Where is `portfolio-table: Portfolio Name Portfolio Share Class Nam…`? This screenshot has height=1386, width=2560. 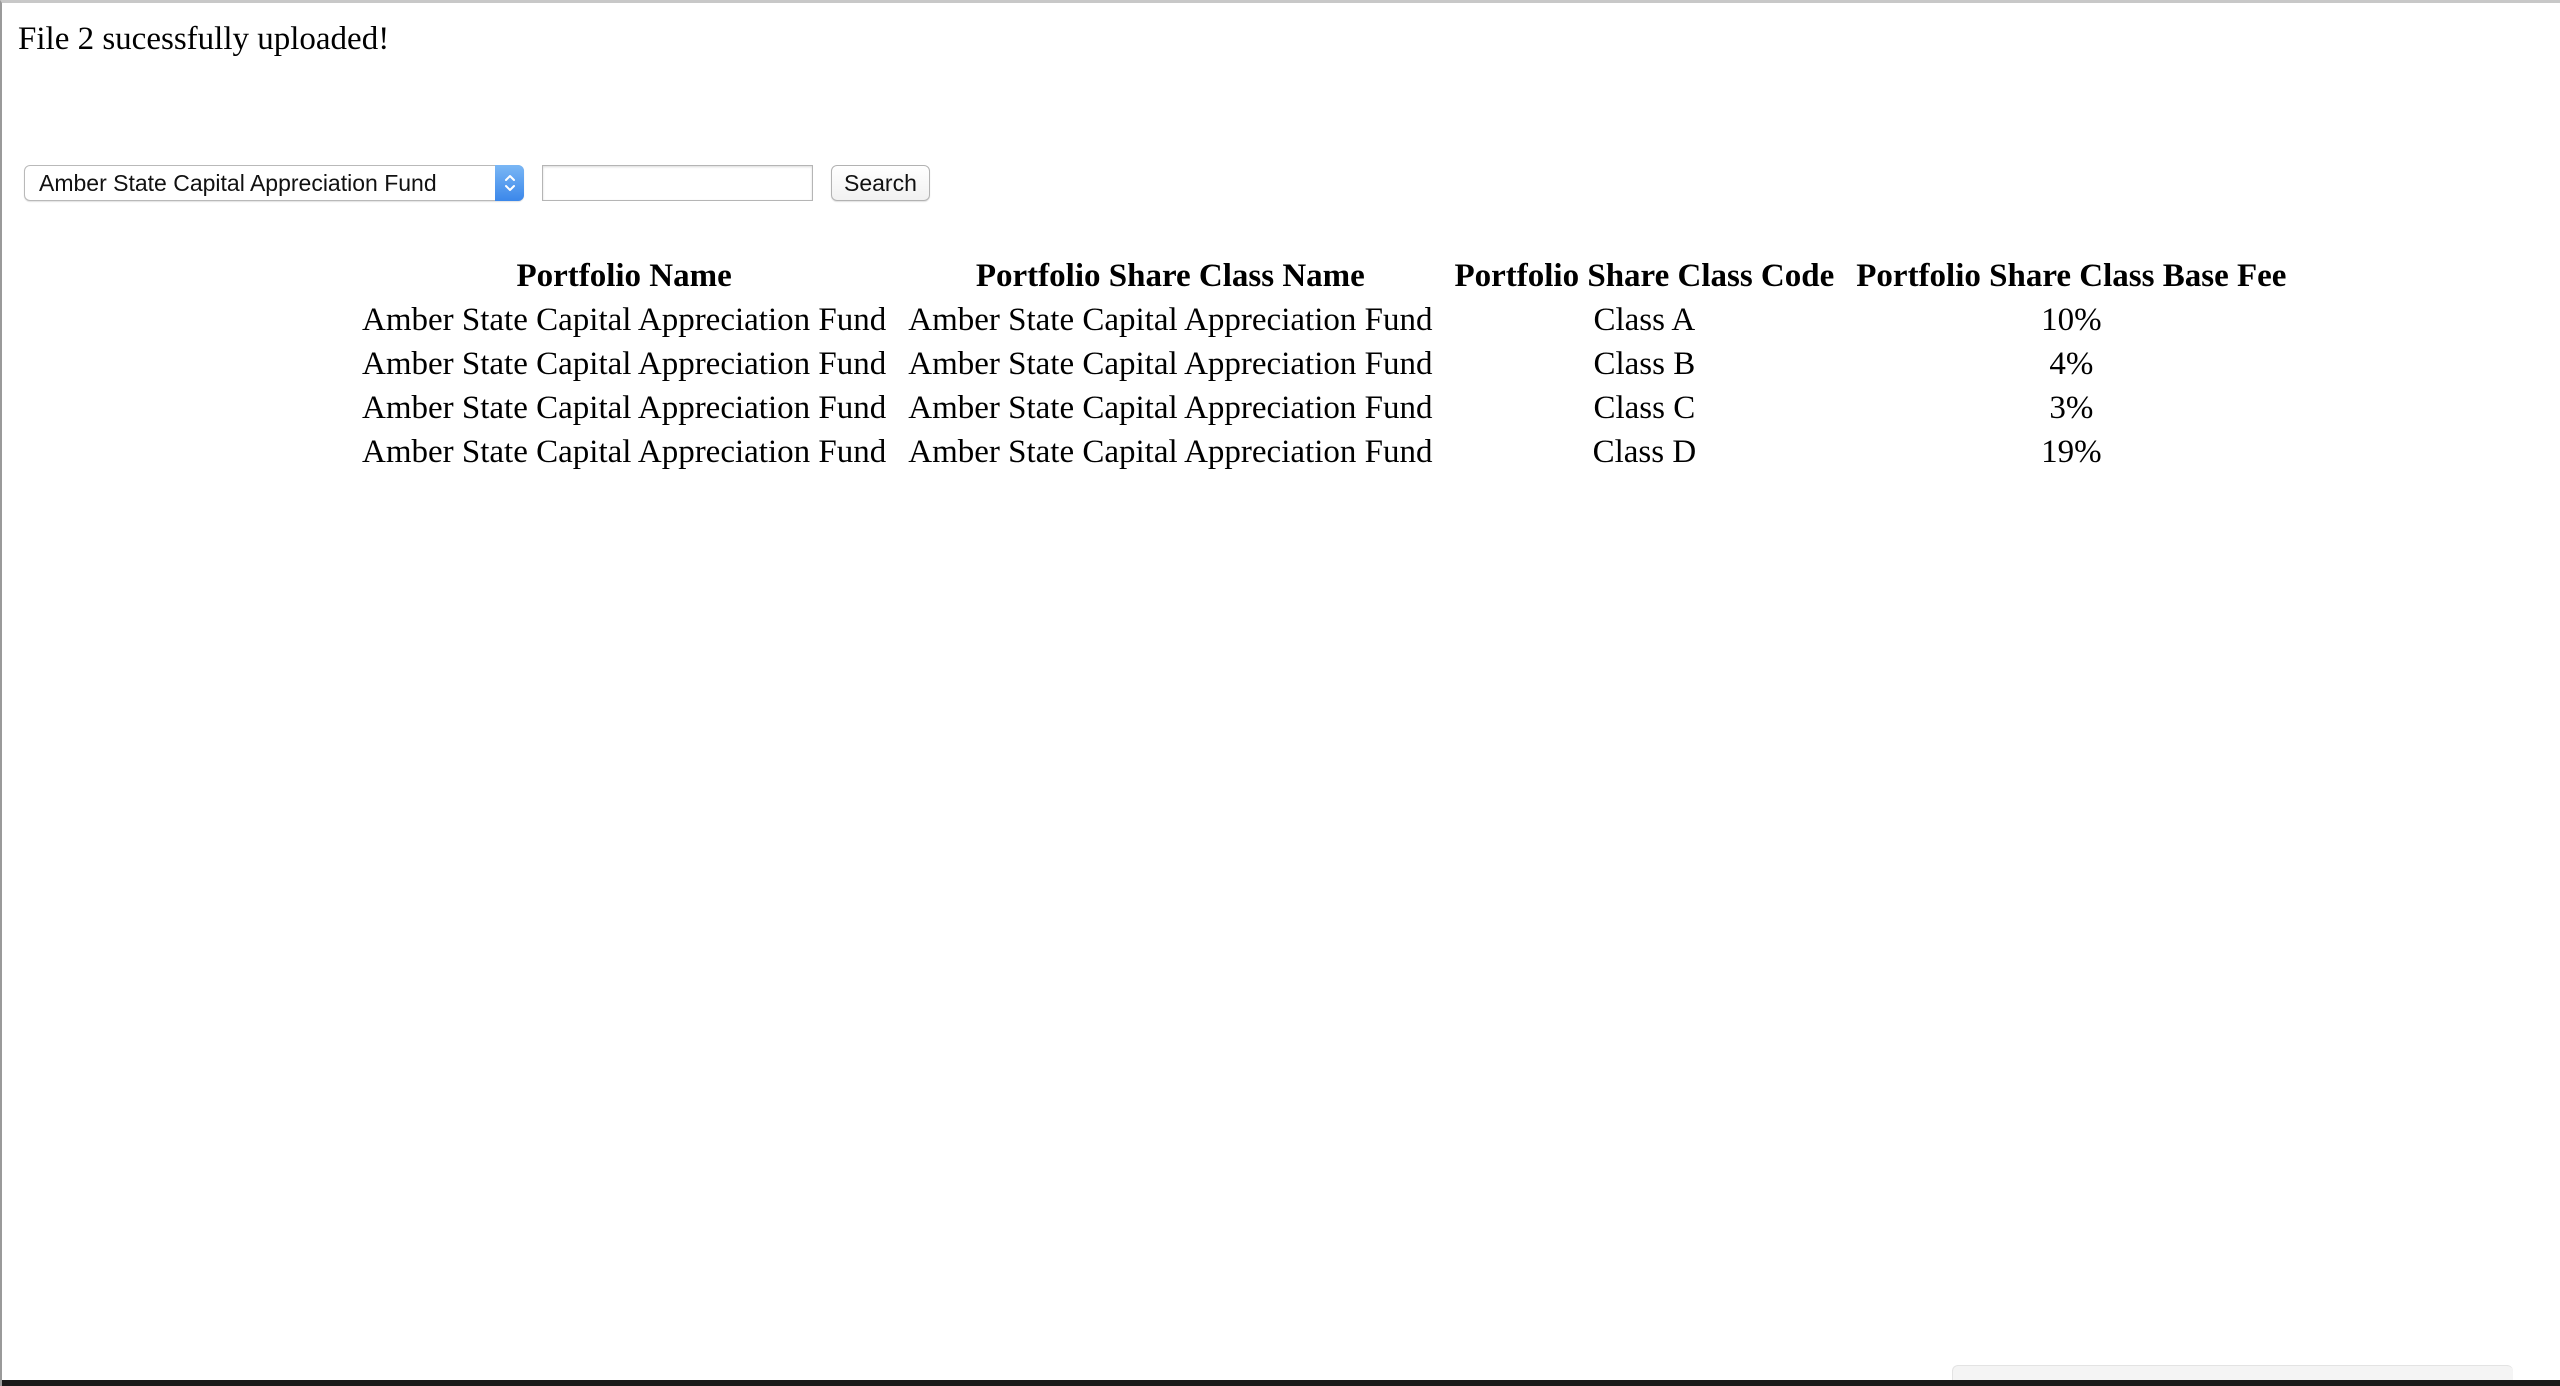 portfolio-table: Portfolio Name Portfolio Share Class Nam… is located at coordinates (1324, 364).